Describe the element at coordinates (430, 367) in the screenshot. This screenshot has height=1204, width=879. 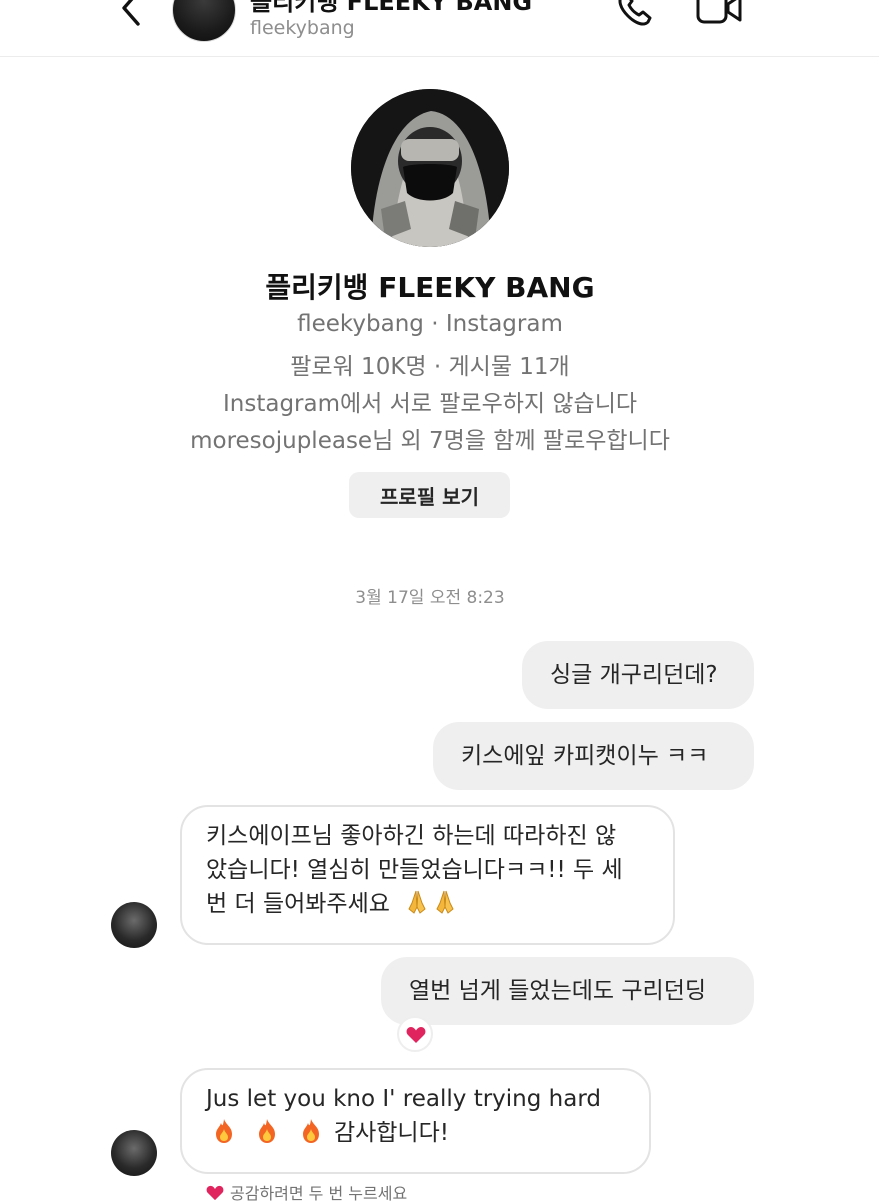
I see `profile-stats: 팔로워 10K명 · 게시물 11개` at that location.